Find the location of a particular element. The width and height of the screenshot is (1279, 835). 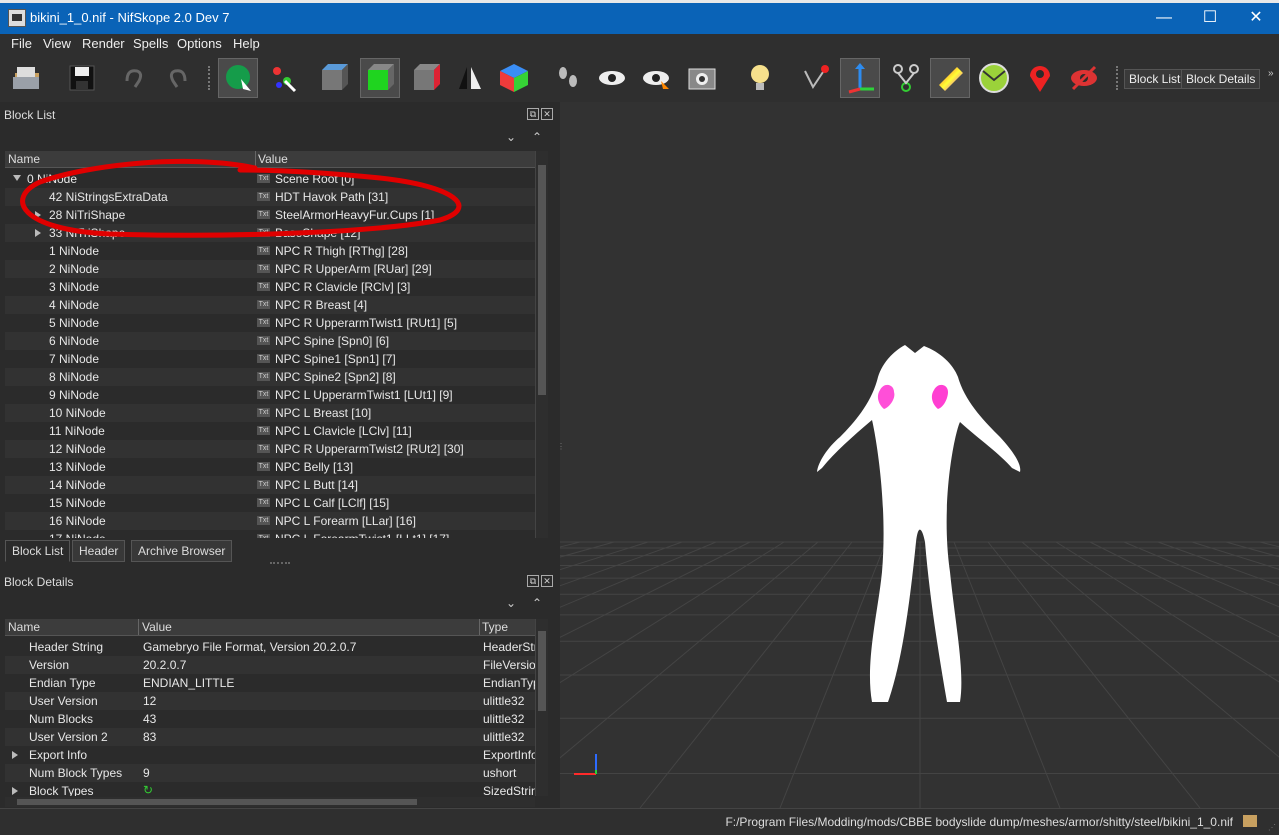

block-list-toggle-button: Block List is located at coordinates (1155, 79).